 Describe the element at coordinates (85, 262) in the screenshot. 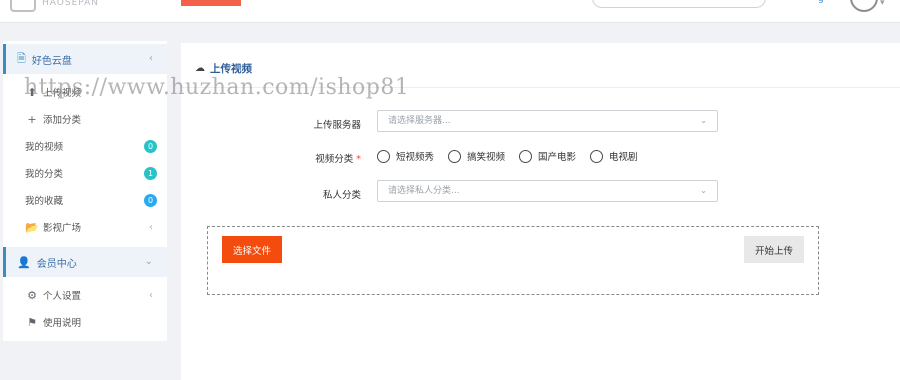

I see `sidebar-group-member: 👤 会员中心 ⌄` at that location.